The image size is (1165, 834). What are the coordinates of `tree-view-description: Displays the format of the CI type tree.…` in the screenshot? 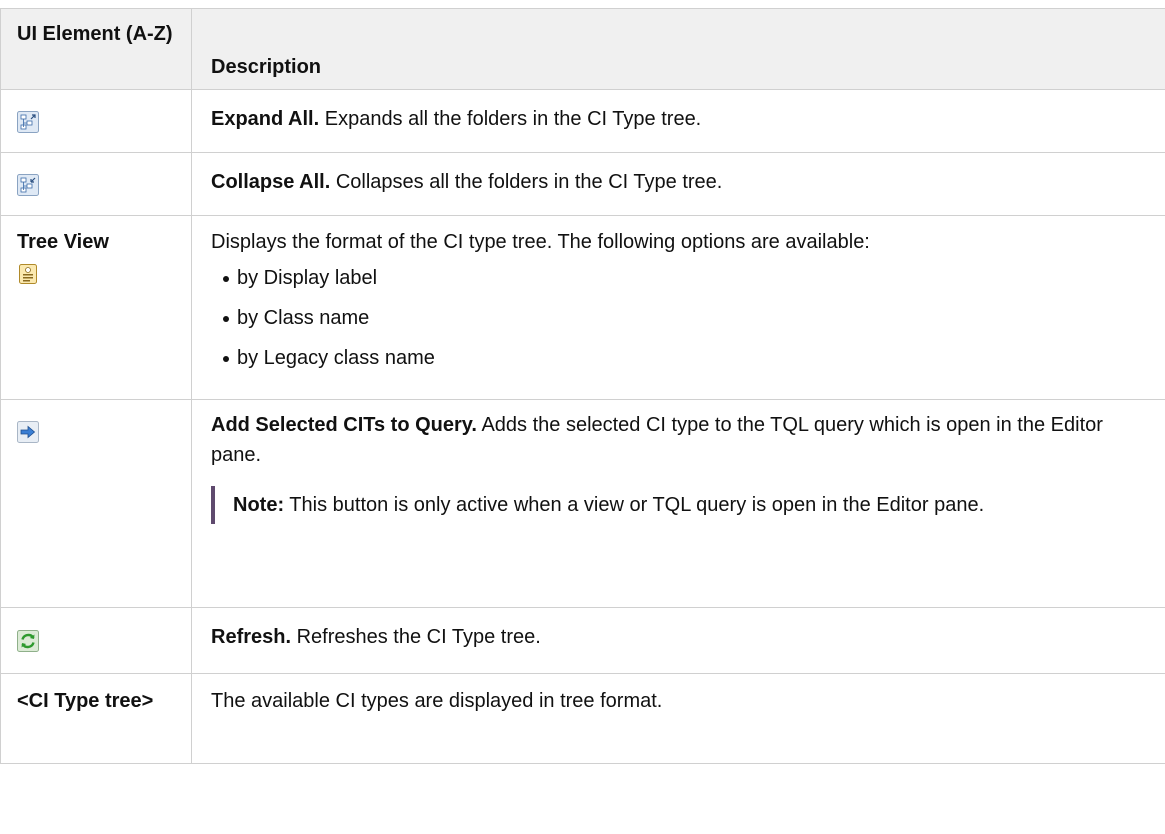 It's located at (540, 242).